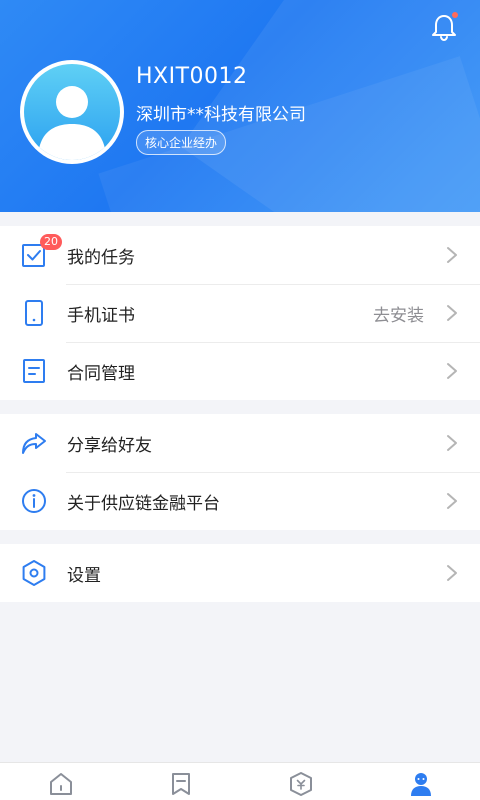 Image resolution: width=480 pixels, height=800 pixels. I want to click on notification-button, so click(444, 27).